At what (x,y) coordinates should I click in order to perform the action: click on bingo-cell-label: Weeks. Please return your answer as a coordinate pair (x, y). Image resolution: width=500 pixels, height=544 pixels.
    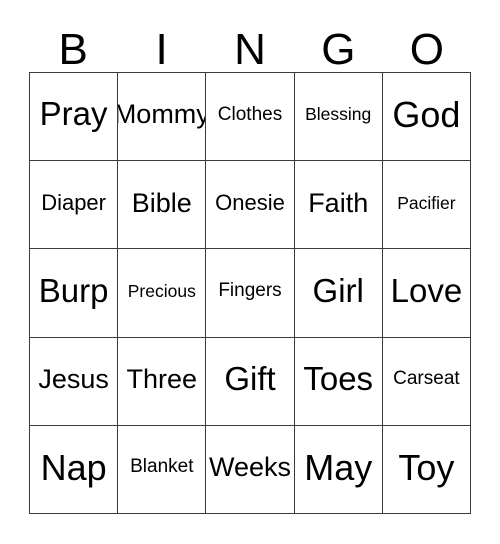
    Looking at the image, I should click on (250, 467).